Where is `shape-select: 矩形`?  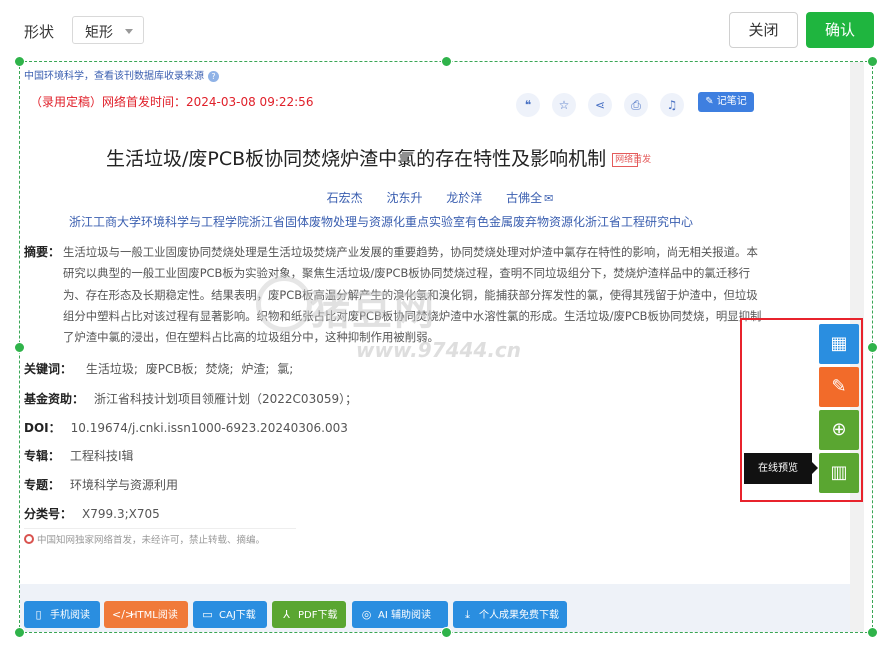
shape-select: 矩形 is located at coordinates (108, 30).